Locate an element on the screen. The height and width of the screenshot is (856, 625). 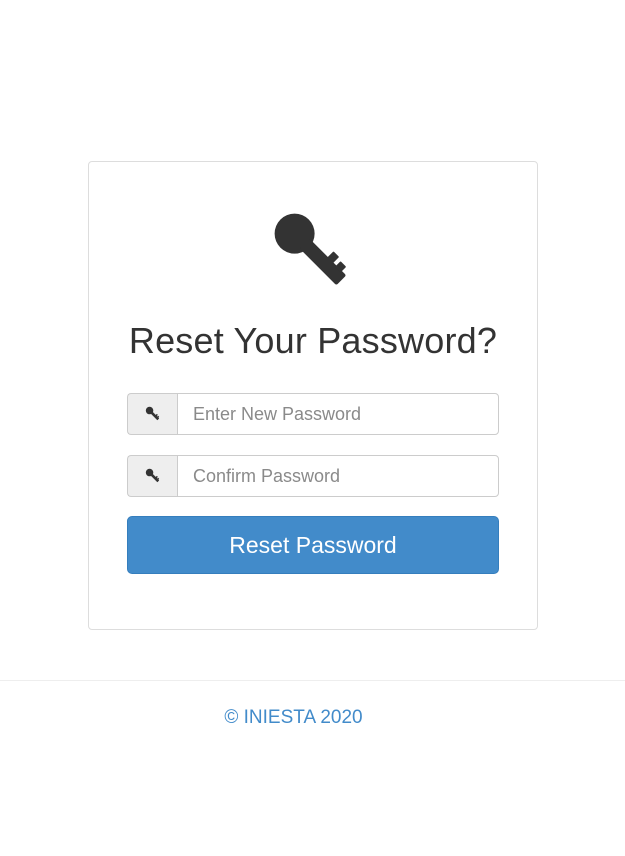
footer-divider is located at coordinates (312, 680).